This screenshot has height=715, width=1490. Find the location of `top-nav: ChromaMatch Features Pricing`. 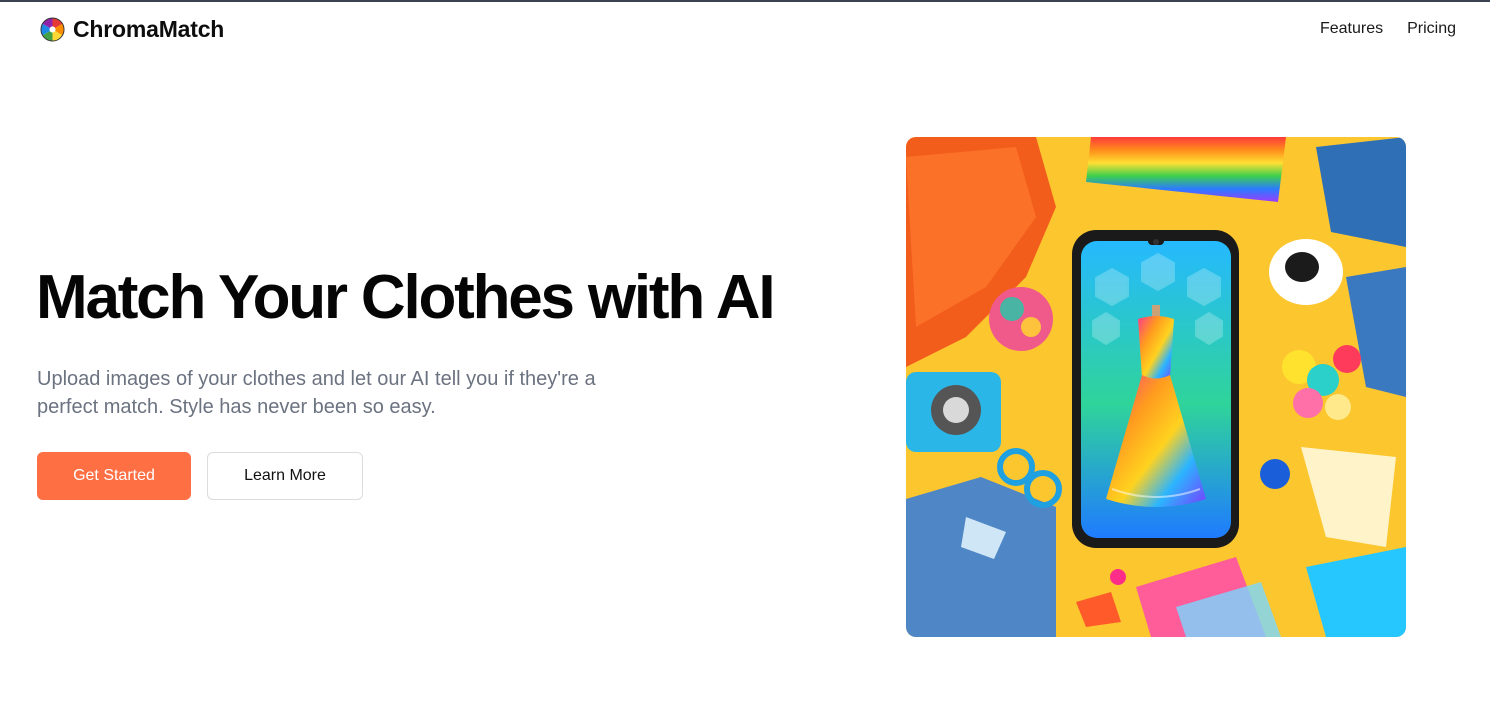

top-nav: ChromaMatch Features Pricing is located at coordinates (745, 30).